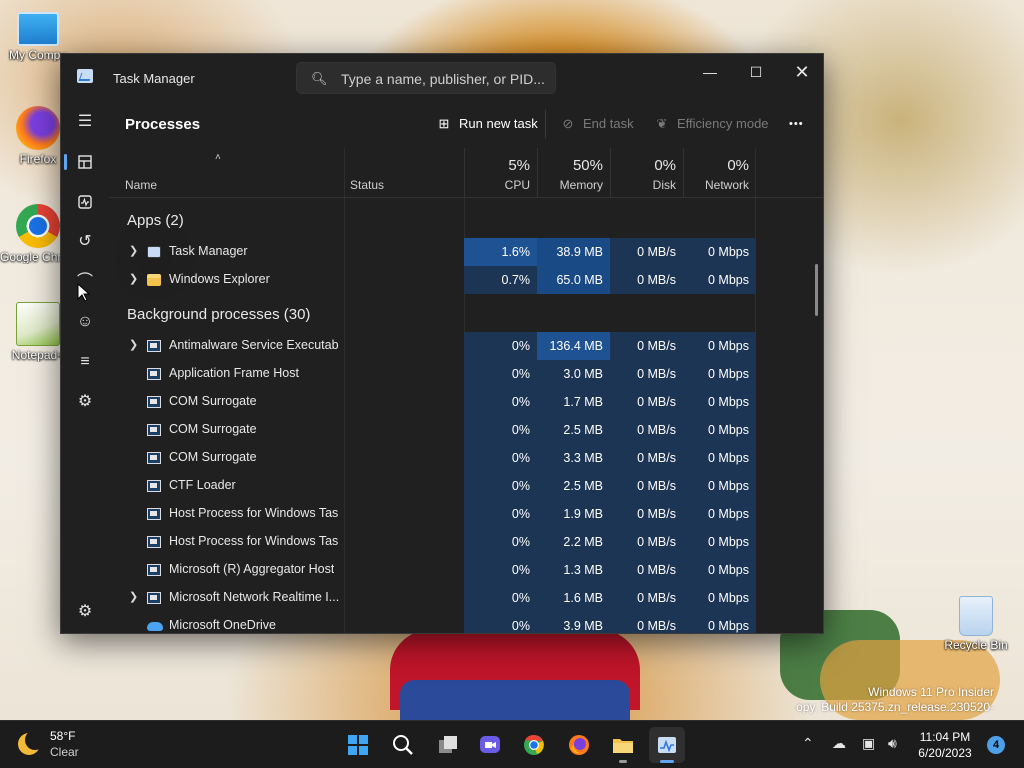 Image resolution: width=1024 pixels, height=768 pixels. What do you see at coordinates (756, 72) in the screenshot?
I see `maximize-button: ☐` at bounding box center [756, 72].